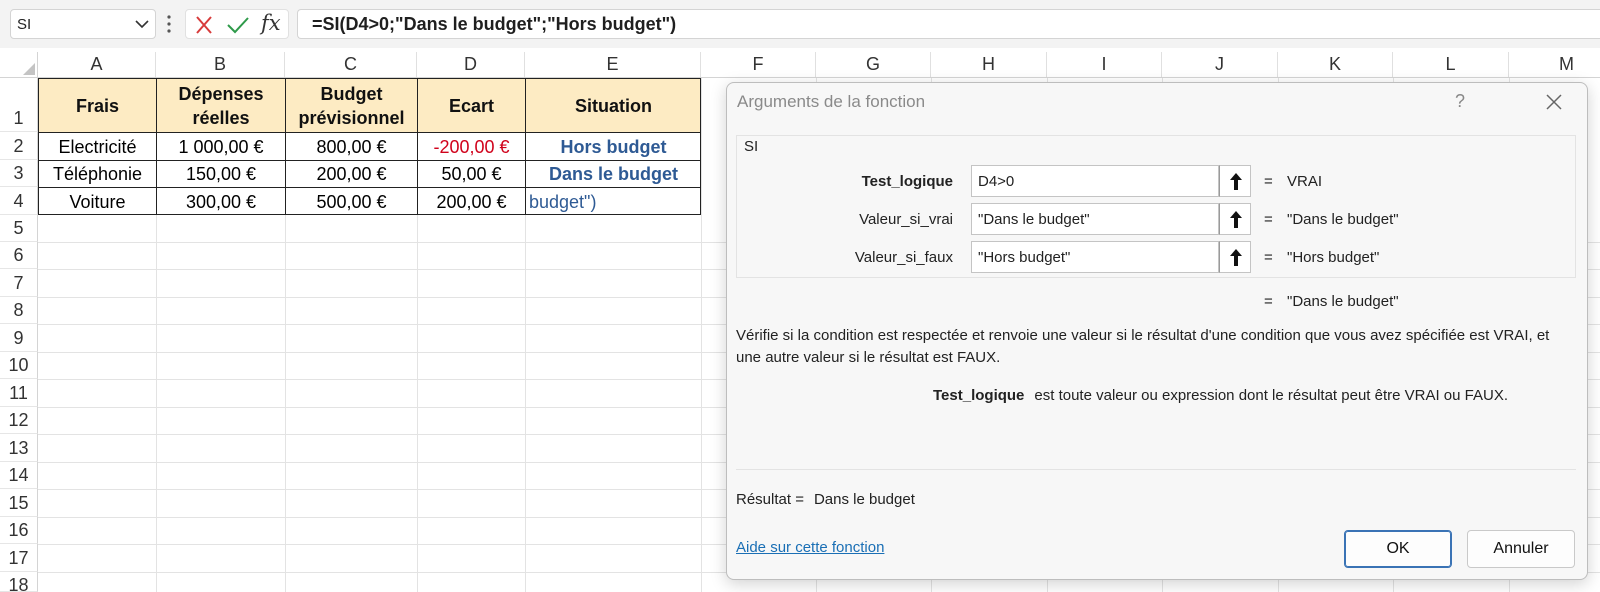 The image size is (1600, 592). Describe the element at coordinates (19, 228) in the screenshot. I see `row-header-5: 5` at that location.